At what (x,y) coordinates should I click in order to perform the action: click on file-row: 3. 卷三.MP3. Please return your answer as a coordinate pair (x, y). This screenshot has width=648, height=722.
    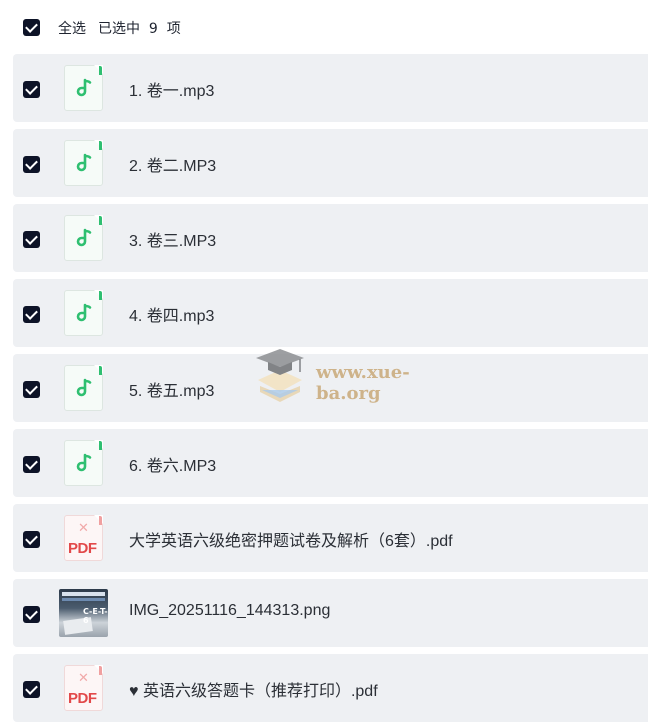
    Looking at the image, I should click on (330, 238).